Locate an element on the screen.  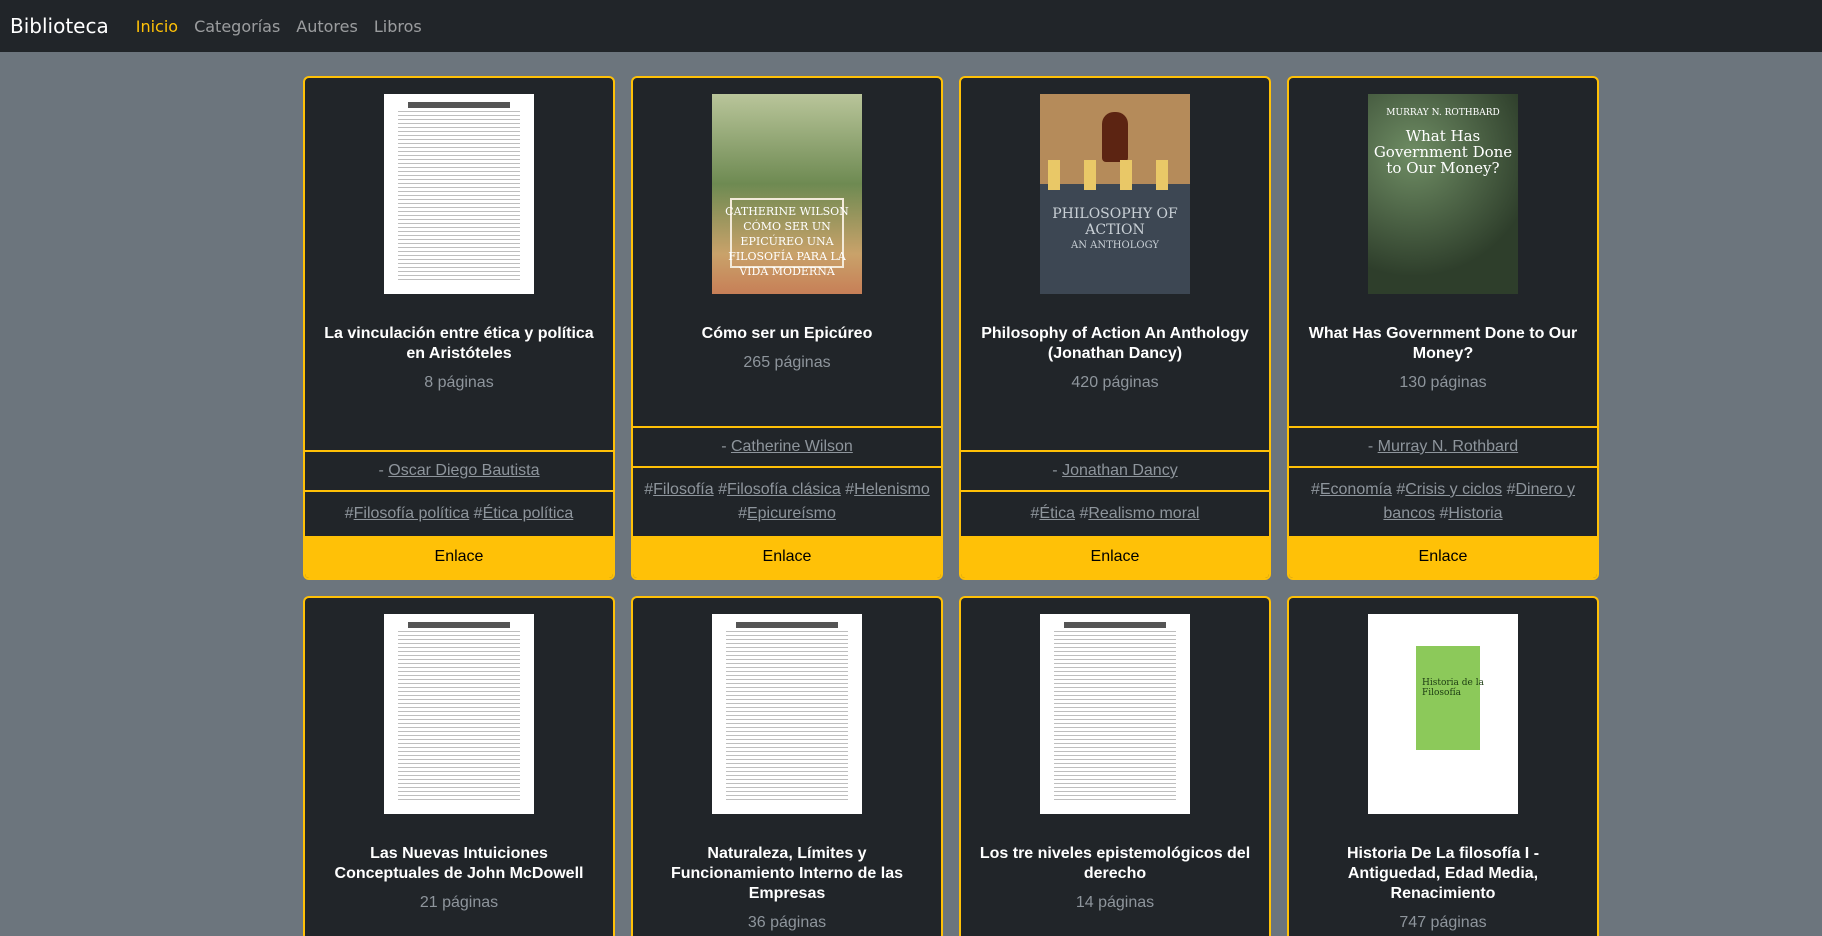
book-cover-image: PHILOSOPHY OF ACTION AN ANTHOLOGY is located at coordinates (1115, 194).